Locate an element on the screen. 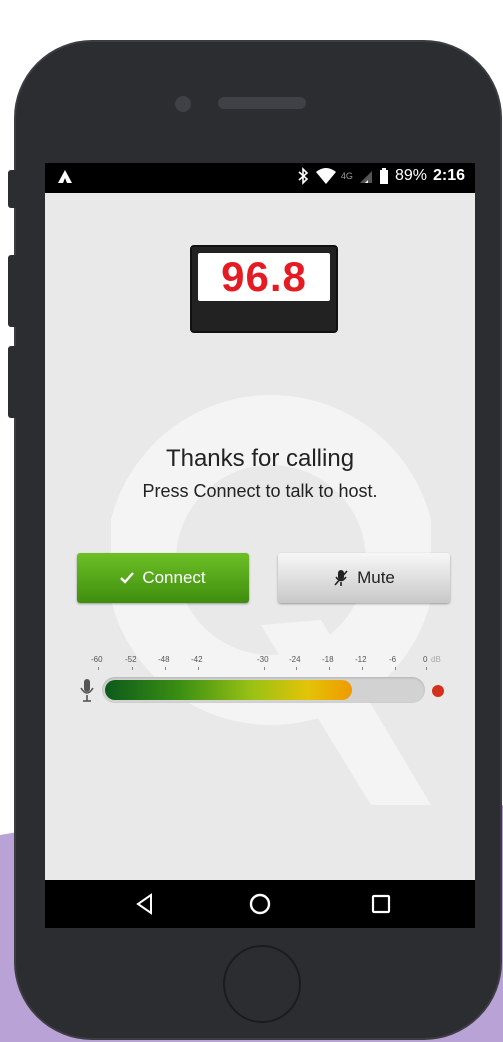 This screenshot has width=503, height=1042. scale-unit: dB is located at coordinates (436, 659).